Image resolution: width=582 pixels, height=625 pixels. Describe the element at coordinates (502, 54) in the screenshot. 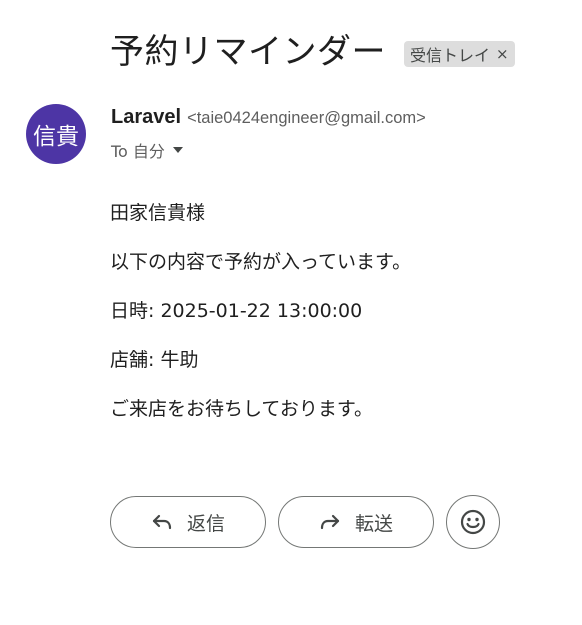

I see `remove-label-icon: ×` at that location.